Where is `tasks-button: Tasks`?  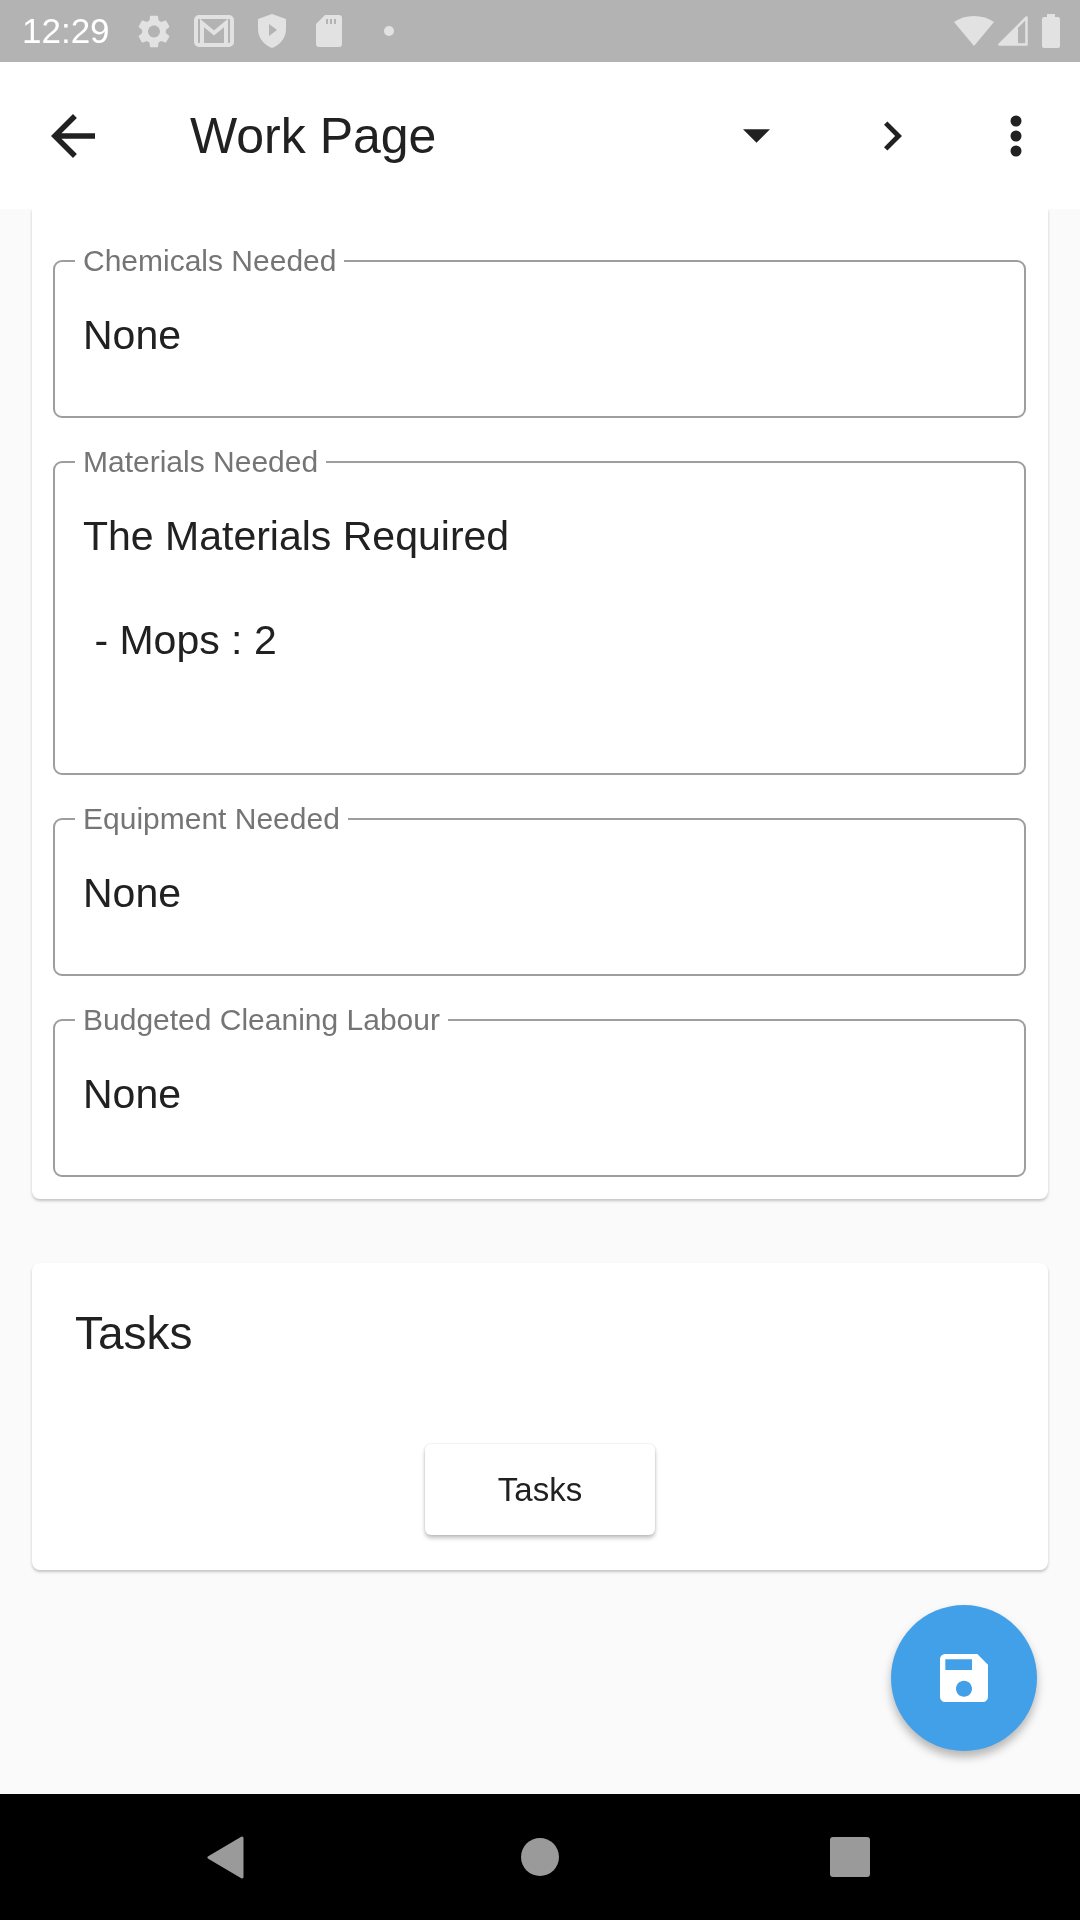 tasks-button: Tasks is located at coordinates (540, 1489).